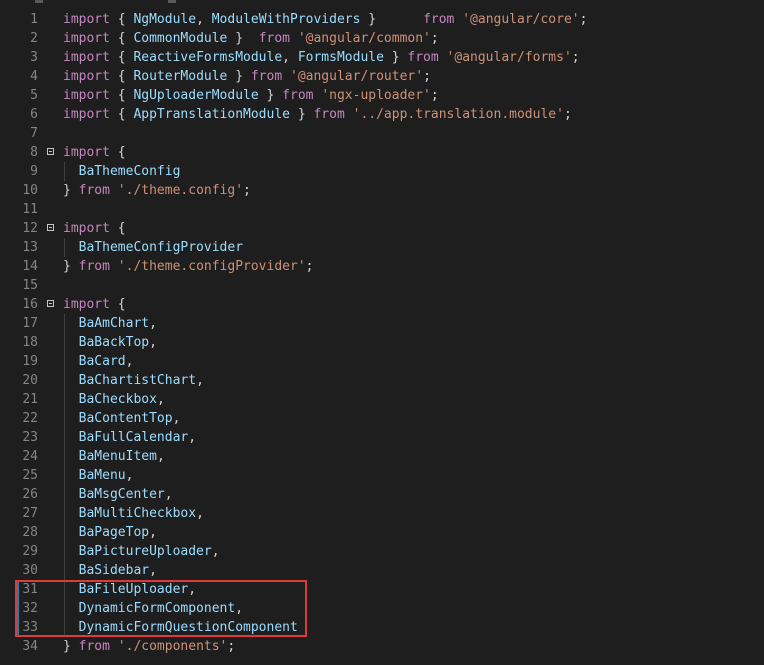  I want to click on code-line: 31 BaFileUploader,, so click(382, 589).